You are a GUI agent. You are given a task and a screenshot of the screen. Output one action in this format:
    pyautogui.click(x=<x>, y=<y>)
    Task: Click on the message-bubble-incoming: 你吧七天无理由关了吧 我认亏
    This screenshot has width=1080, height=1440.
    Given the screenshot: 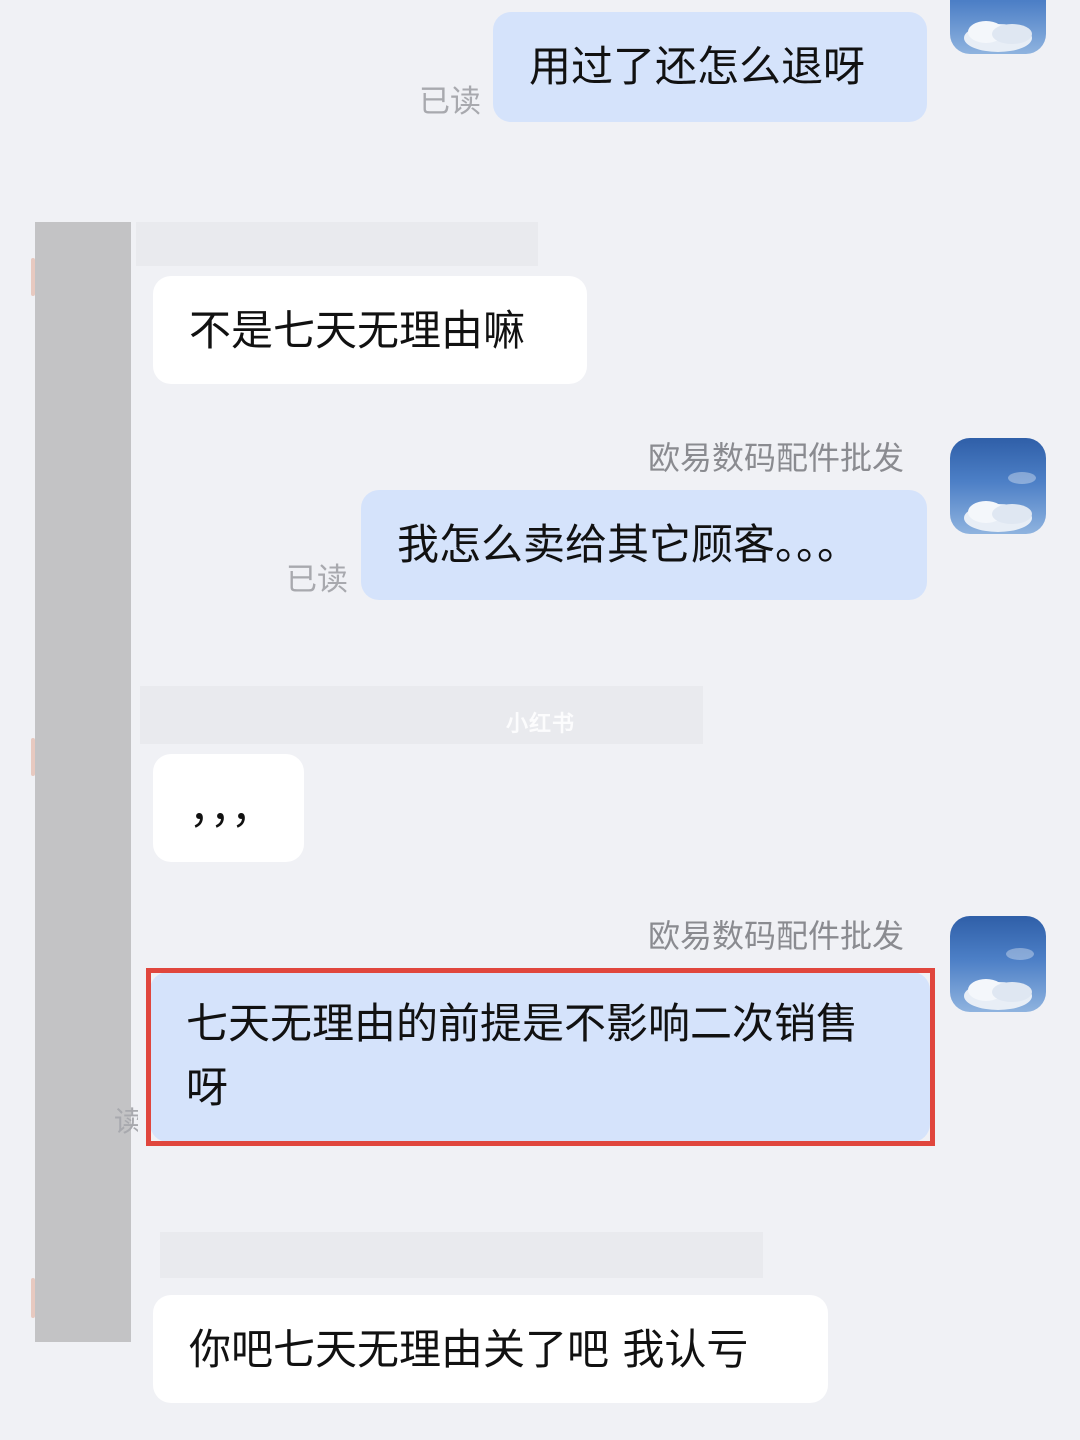 What is the action you would take?
    pyautogui.click(x=490, y=1349)
    